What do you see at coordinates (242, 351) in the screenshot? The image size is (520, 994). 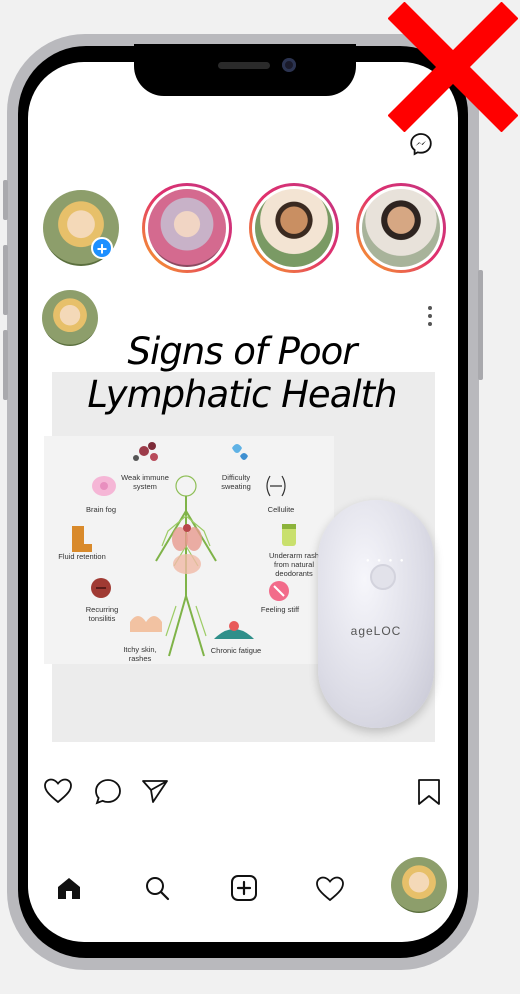 I see `post-title-line: Signs of Poor` at bounding box center [242, 351].